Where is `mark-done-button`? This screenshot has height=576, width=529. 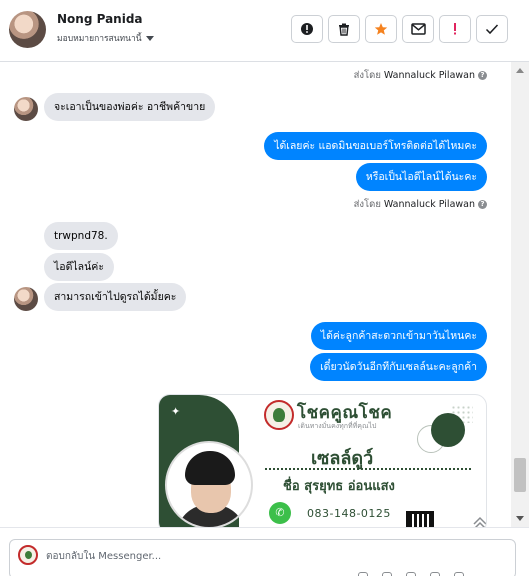 mark-done-button is located at coordinates (492, 29).